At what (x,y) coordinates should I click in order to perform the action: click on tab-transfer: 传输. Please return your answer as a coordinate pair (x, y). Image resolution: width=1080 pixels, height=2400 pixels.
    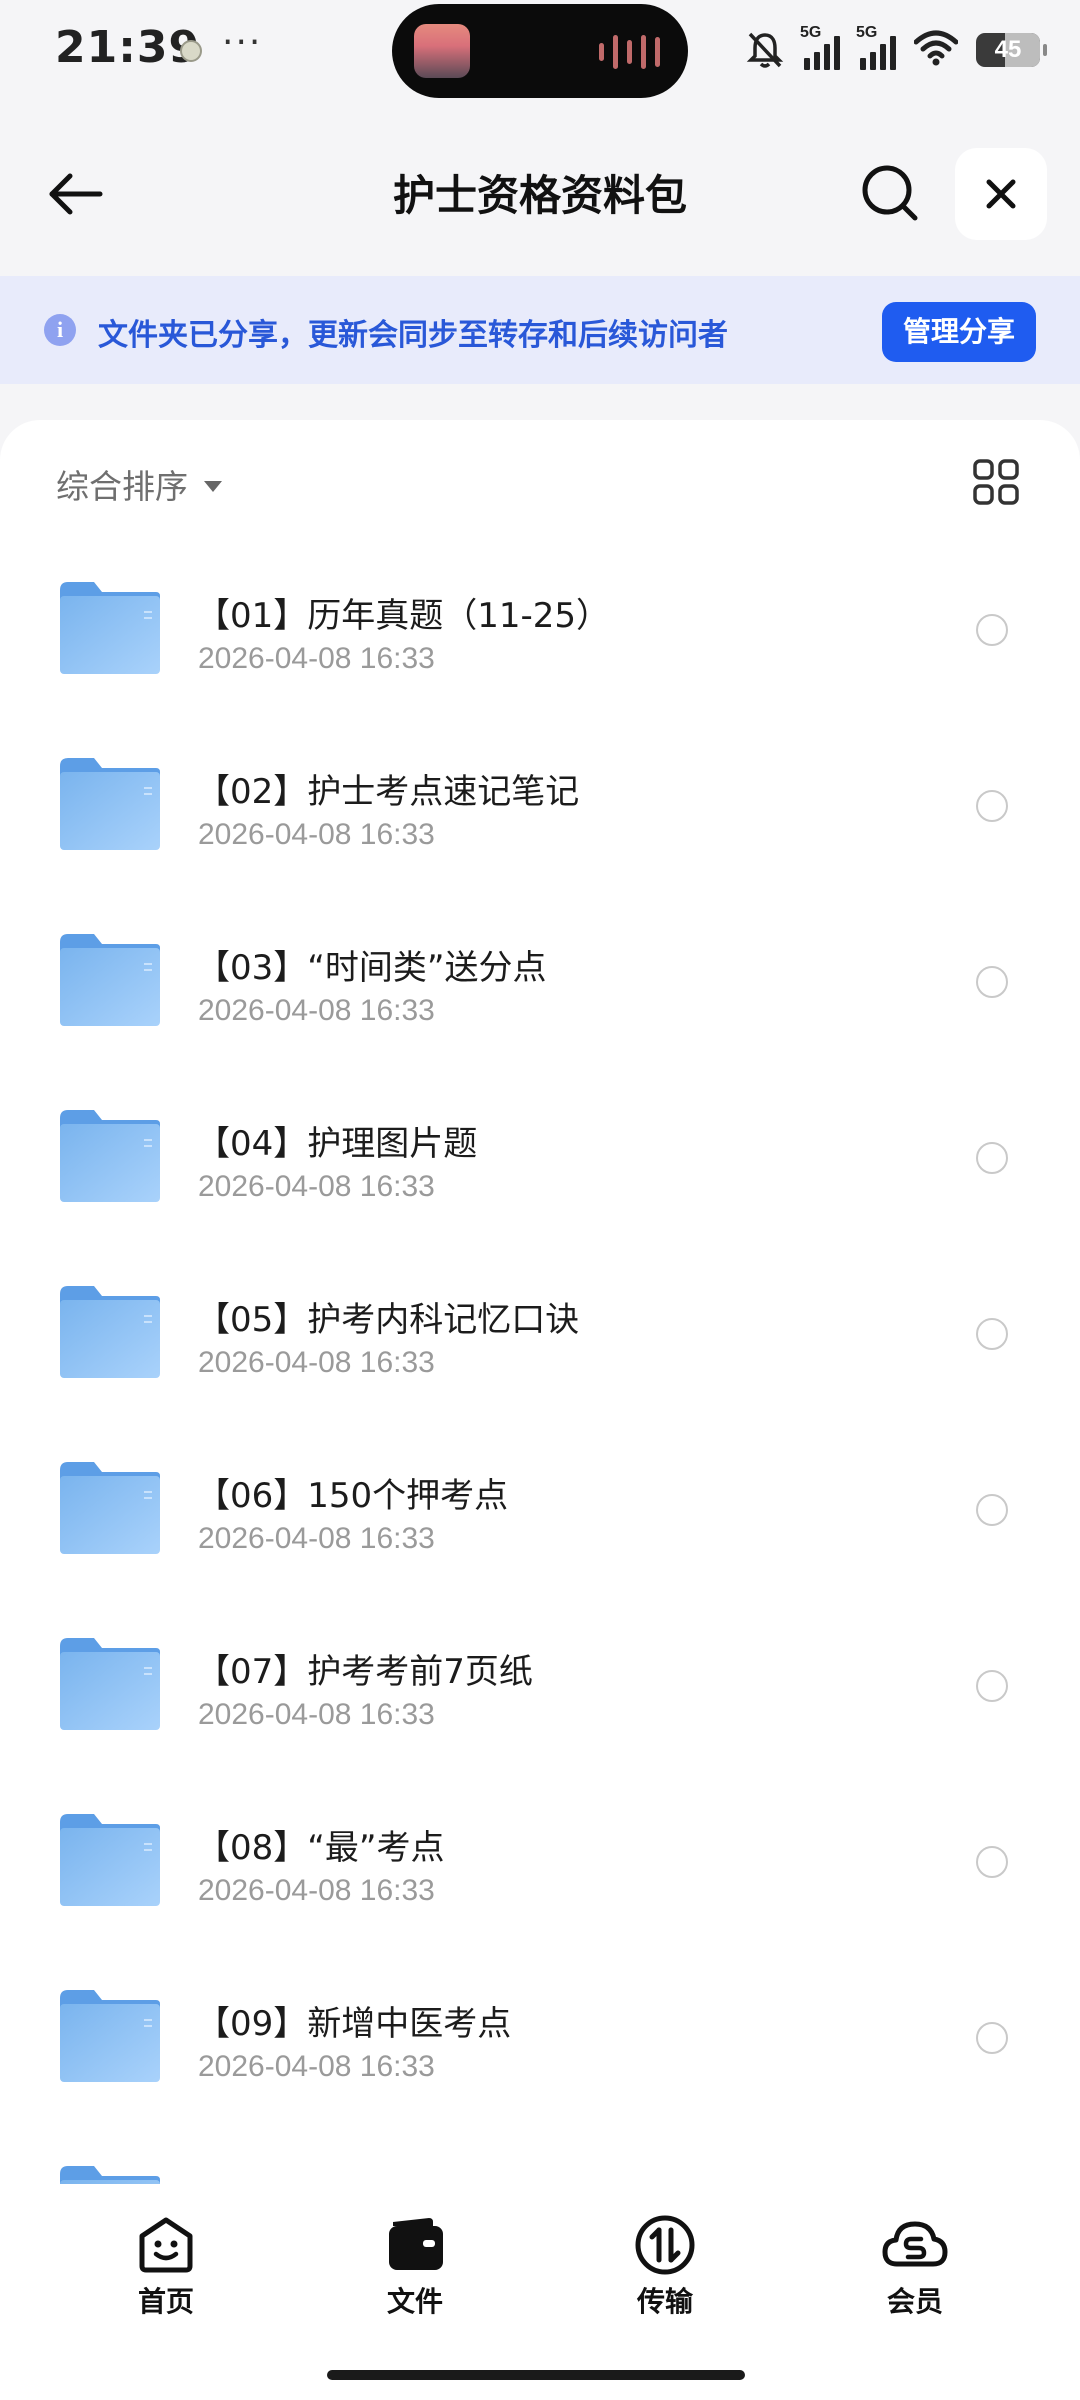
    Looking at the image, I should click on (665, 2267).